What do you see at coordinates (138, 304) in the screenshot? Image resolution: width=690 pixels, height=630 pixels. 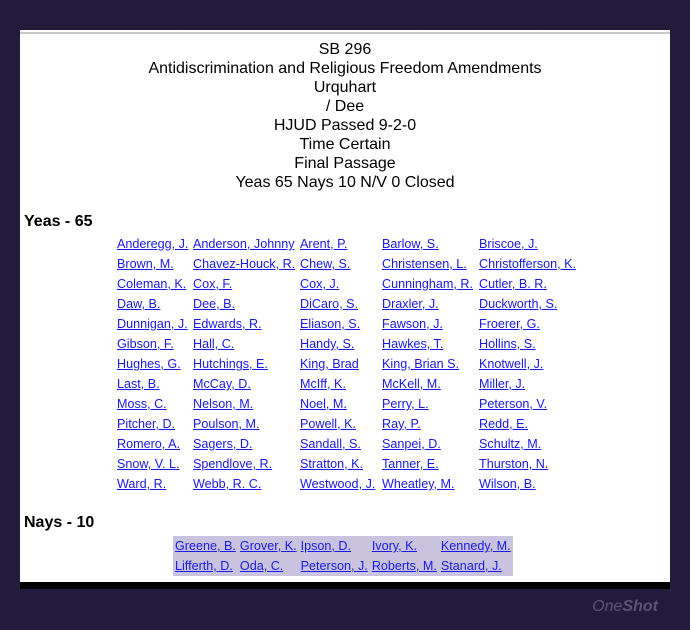 I see `legislator-link: Daw, B.` at bounding box center [138, 304].